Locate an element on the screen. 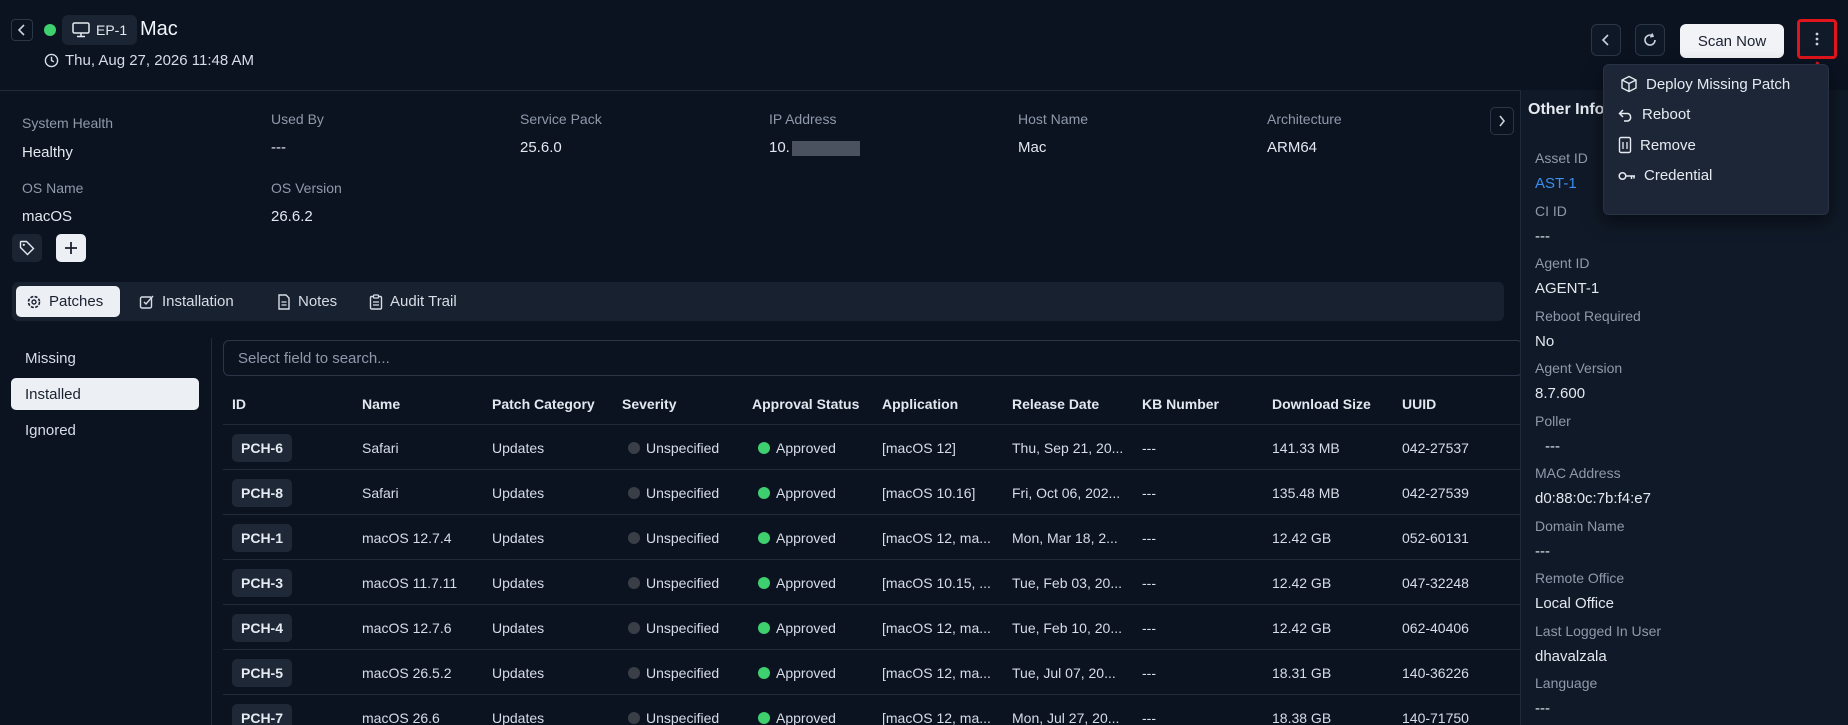  info-field-label: Language is located at coordinates (1566, 683).